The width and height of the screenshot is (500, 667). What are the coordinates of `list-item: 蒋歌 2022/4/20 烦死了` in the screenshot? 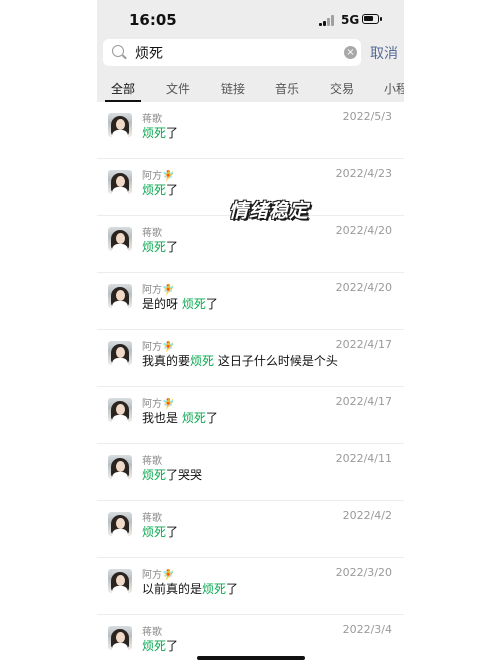 It's located at (250, 244).